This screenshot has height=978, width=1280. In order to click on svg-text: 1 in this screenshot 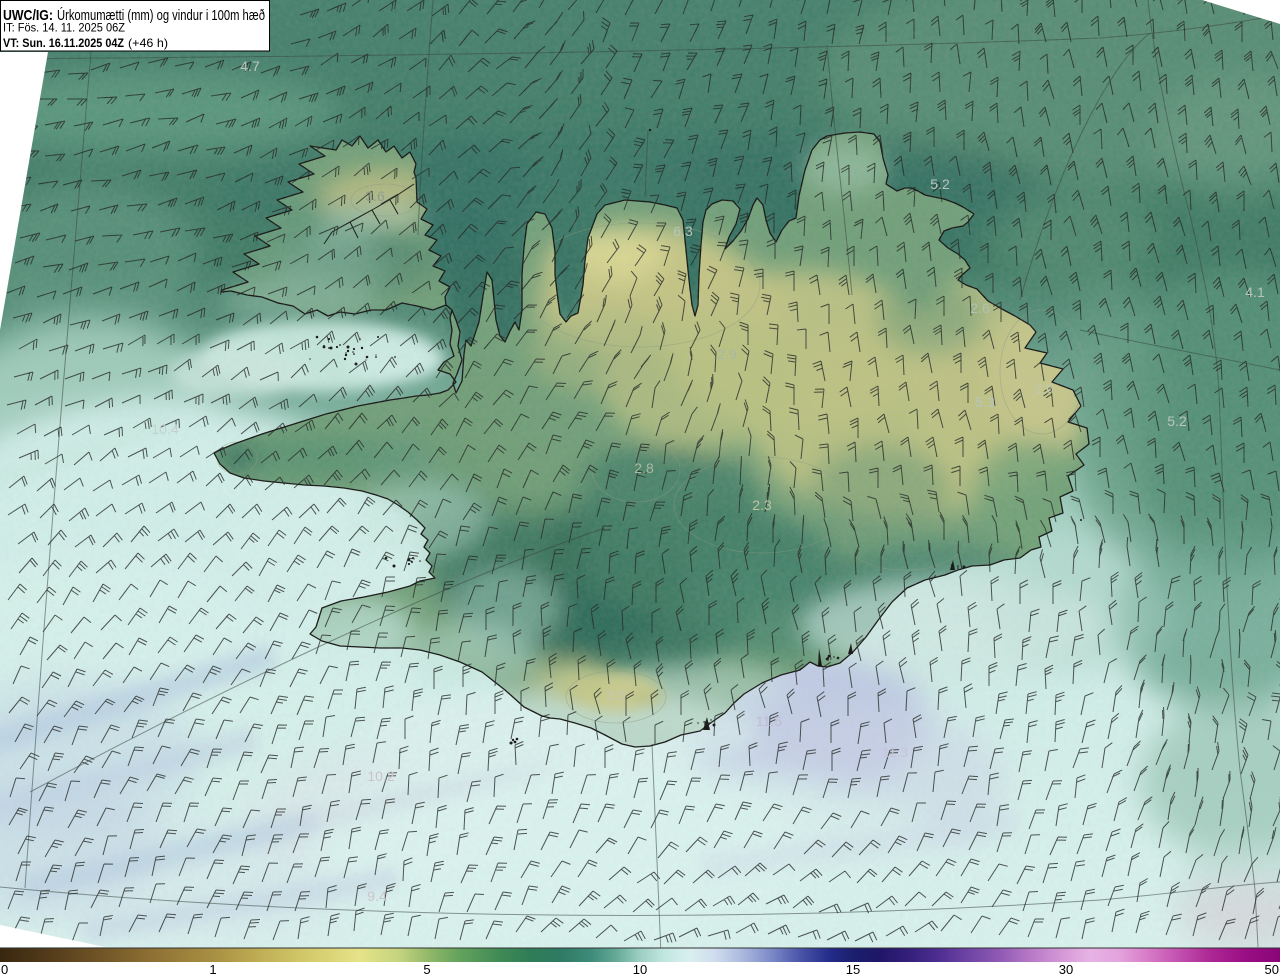, I will do `click(212, 969)`.